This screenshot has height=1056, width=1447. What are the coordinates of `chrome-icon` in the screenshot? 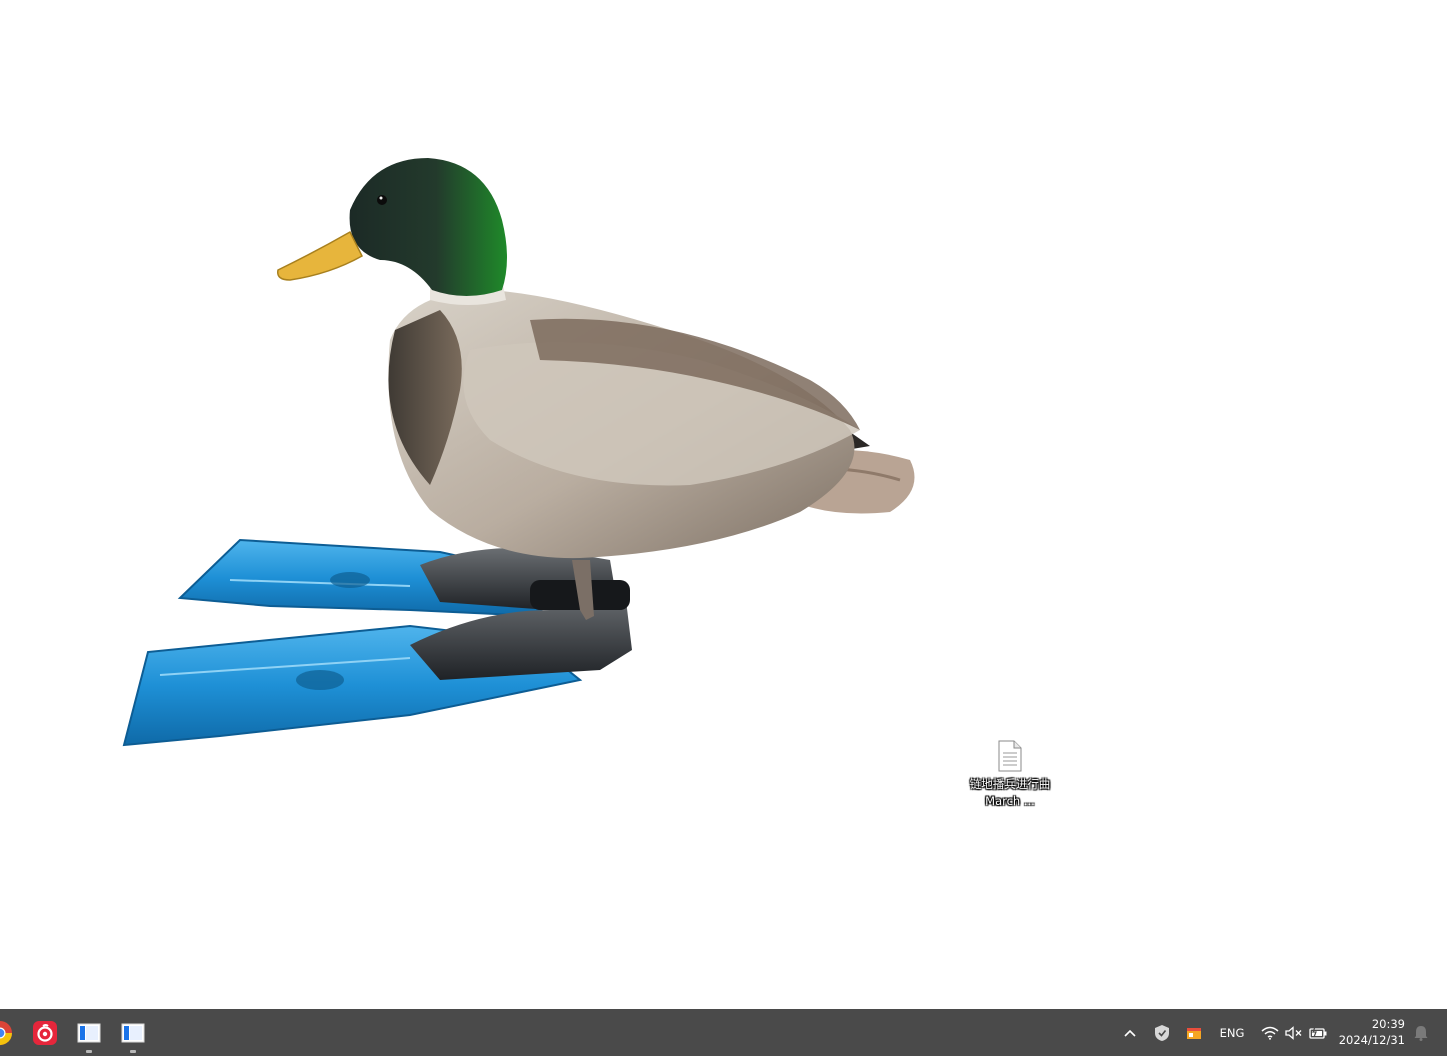 It's located at (6, 1032).